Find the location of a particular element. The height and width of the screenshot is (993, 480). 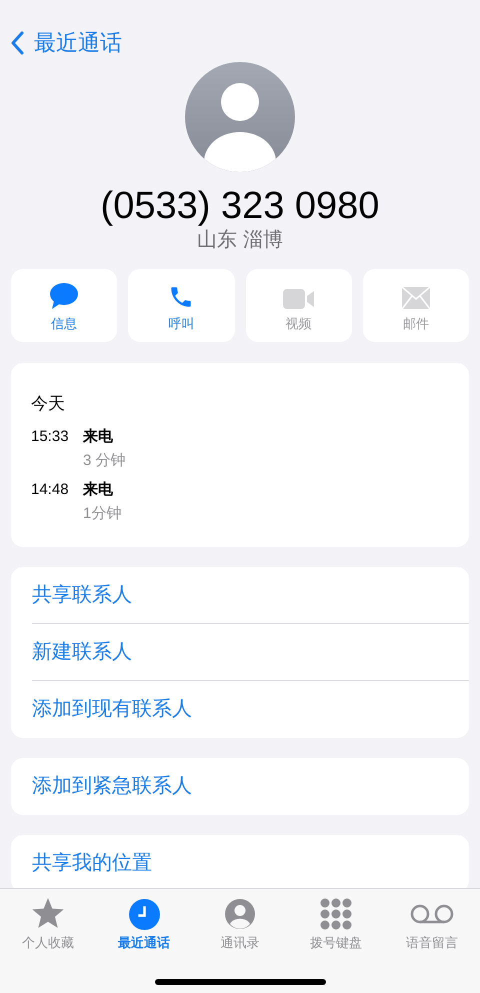

tab-item: 拨号键盘 is located at coordinates (336, 924).